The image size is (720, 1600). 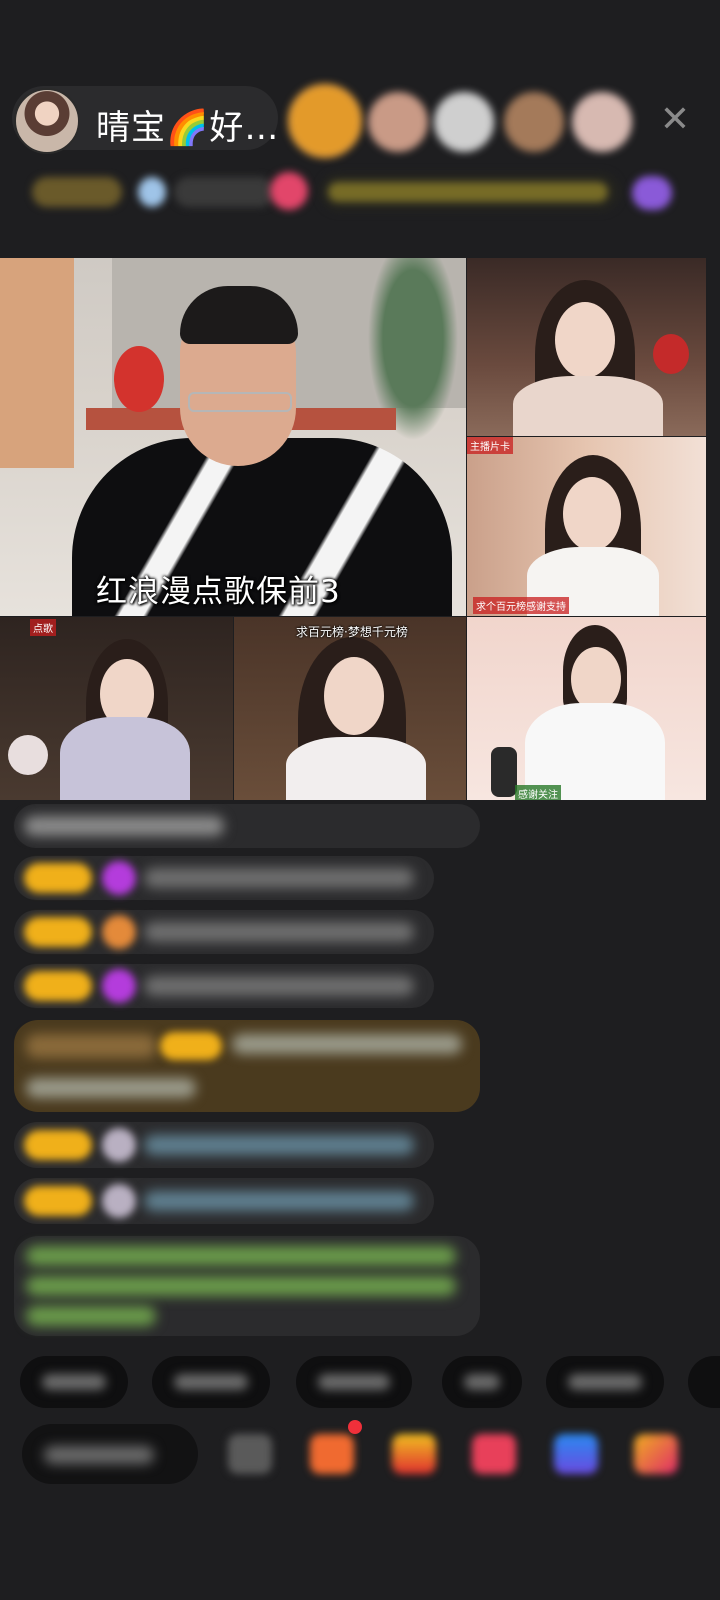 I want to click on red-packet-icon, so click(x=494, y=1454).